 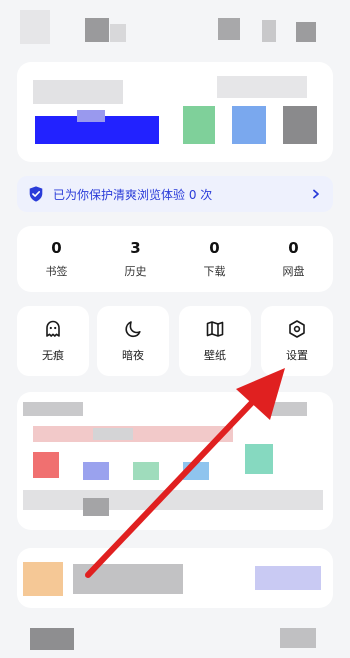 What do you see at coordinates (215, 355) in the screenshot?
I see `tool-label: 壁纸` at bounding box center [215, 355].